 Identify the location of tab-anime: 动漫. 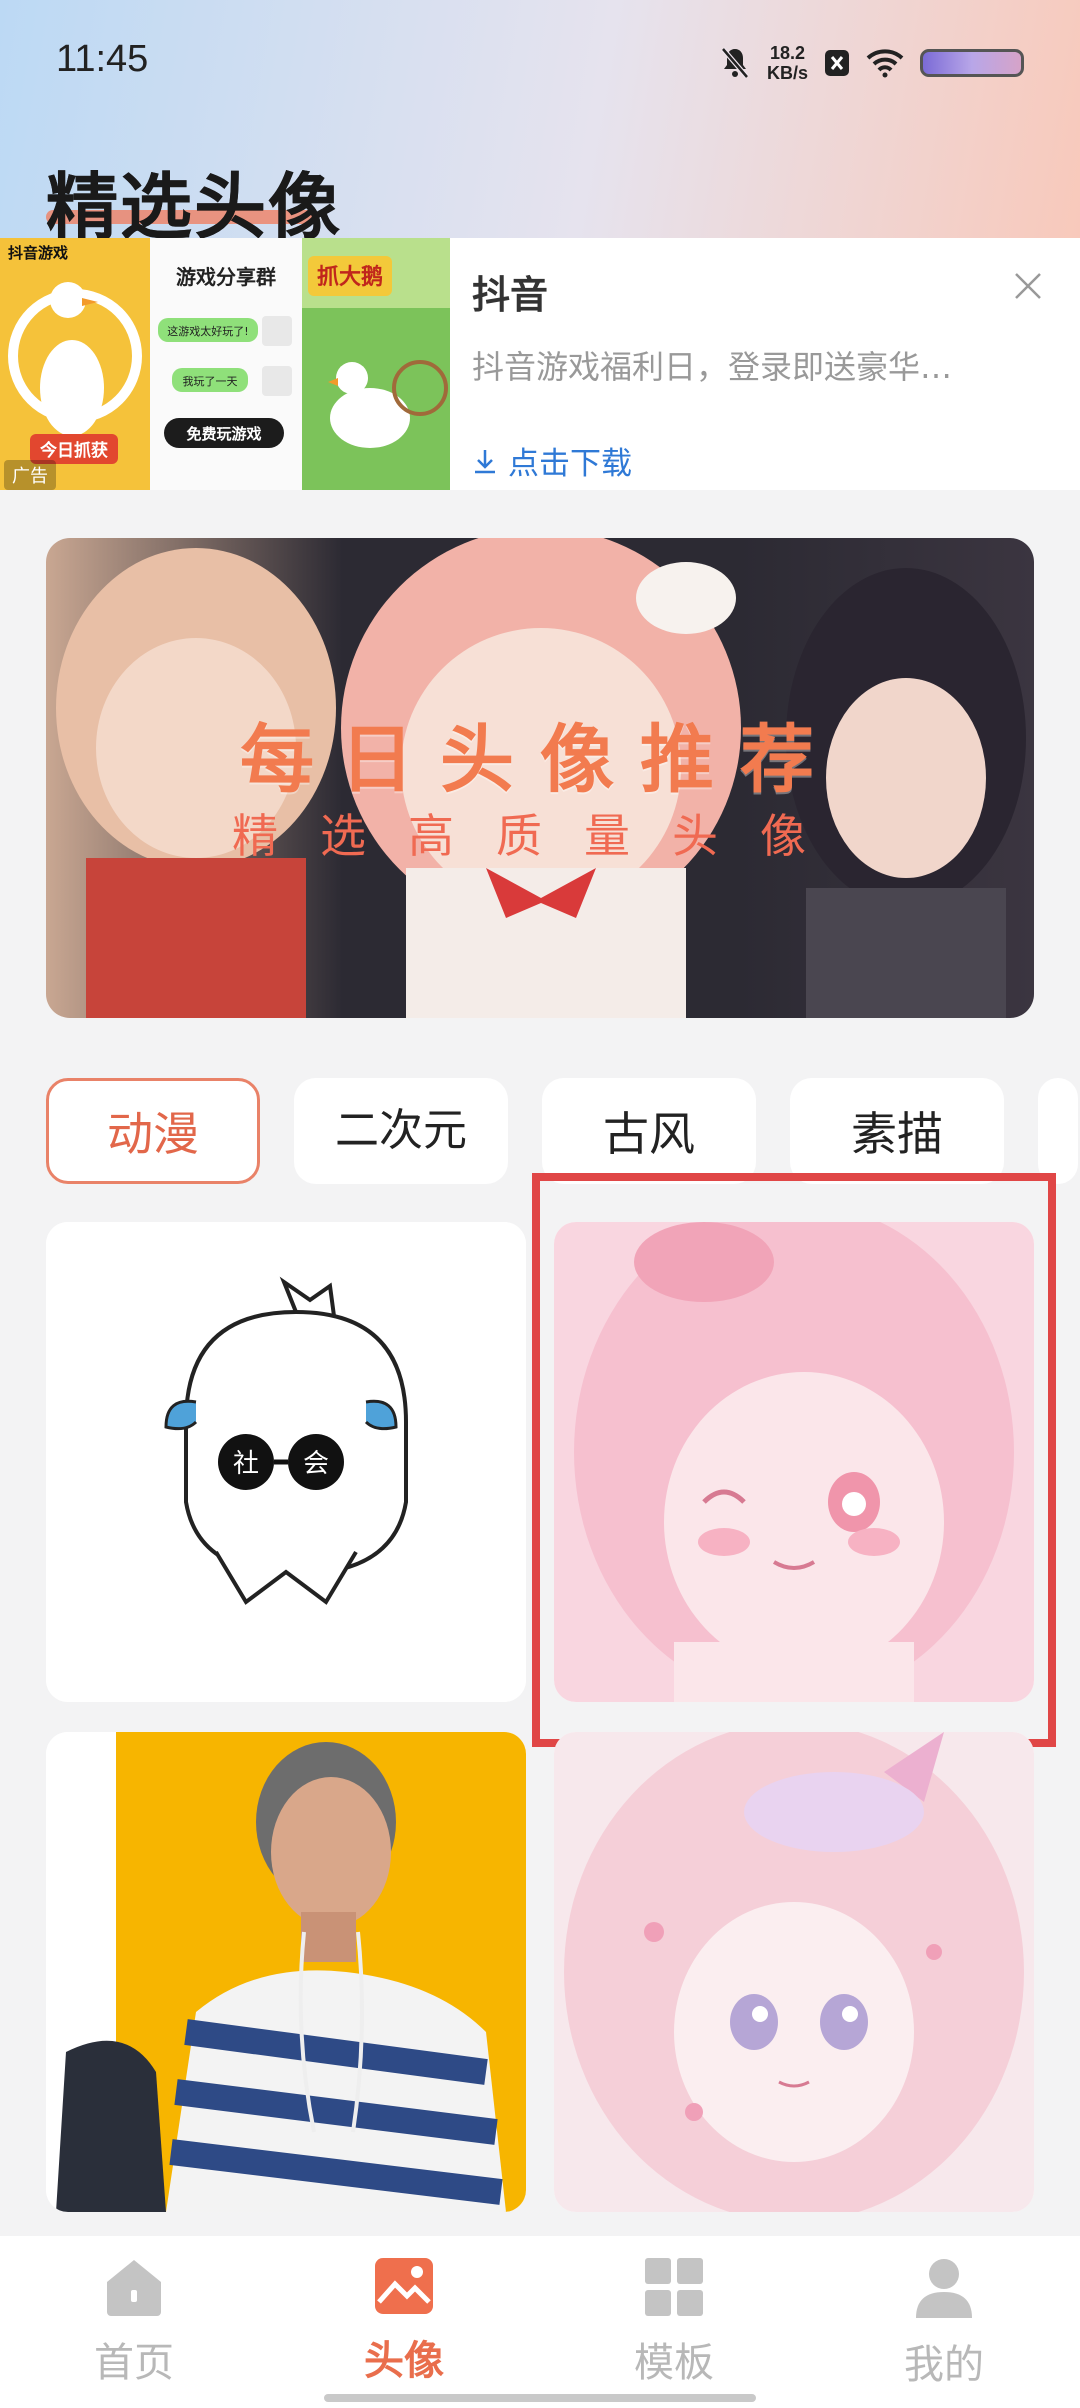
(153, 1131).